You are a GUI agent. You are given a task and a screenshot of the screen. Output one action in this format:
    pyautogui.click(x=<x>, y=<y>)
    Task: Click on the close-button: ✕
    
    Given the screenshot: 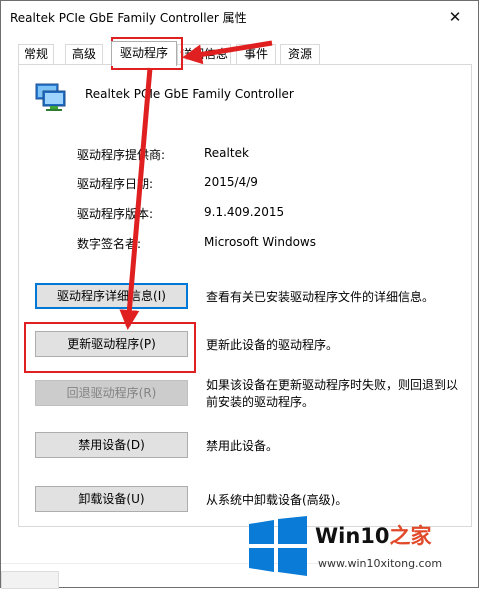 What is the action you would take?
    pyautogui.click(x=455, y=16)
    